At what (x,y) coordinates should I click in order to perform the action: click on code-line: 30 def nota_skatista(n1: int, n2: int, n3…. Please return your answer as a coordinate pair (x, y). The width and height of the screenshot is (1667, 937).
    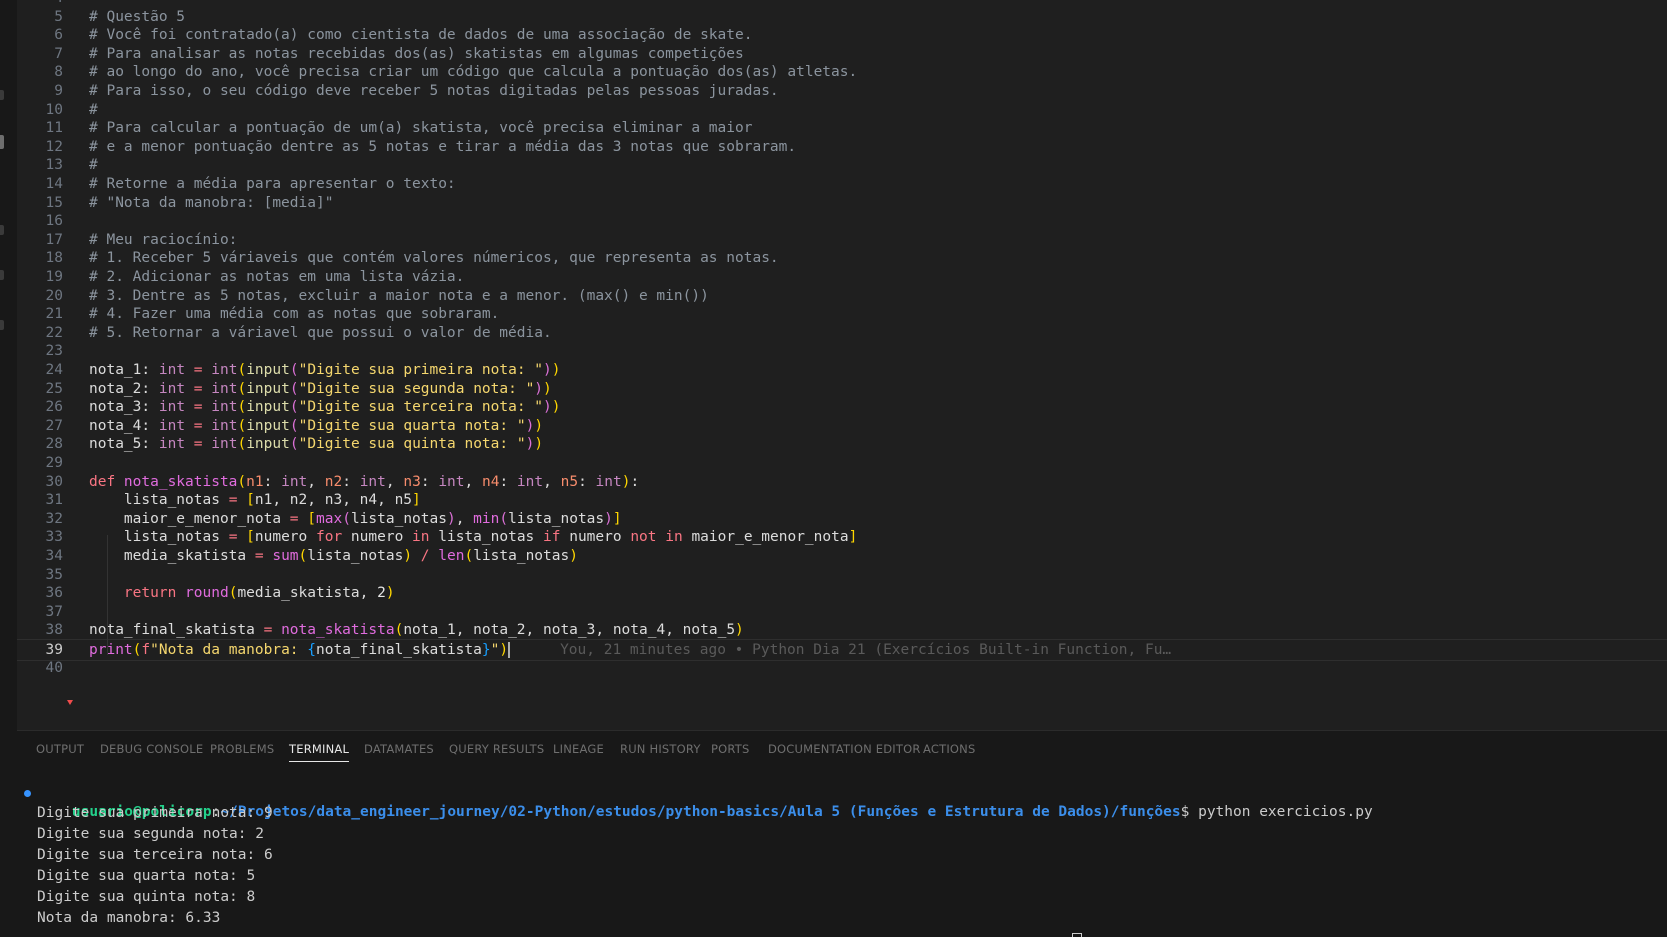
    Looking at the image, I should click on (842, 482).